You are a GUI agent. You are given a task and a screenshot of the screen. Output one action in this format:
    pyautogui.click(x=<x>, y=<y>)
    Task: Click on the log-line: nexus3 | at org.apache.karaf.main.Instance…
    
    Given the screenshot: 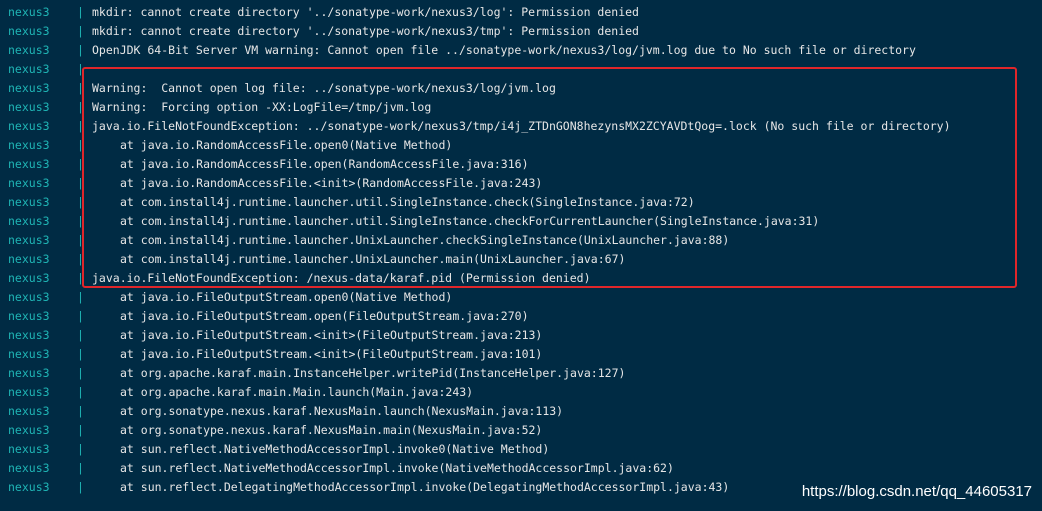 What is the action you would take?
    pyautogui.click(x=521, y=373)
    